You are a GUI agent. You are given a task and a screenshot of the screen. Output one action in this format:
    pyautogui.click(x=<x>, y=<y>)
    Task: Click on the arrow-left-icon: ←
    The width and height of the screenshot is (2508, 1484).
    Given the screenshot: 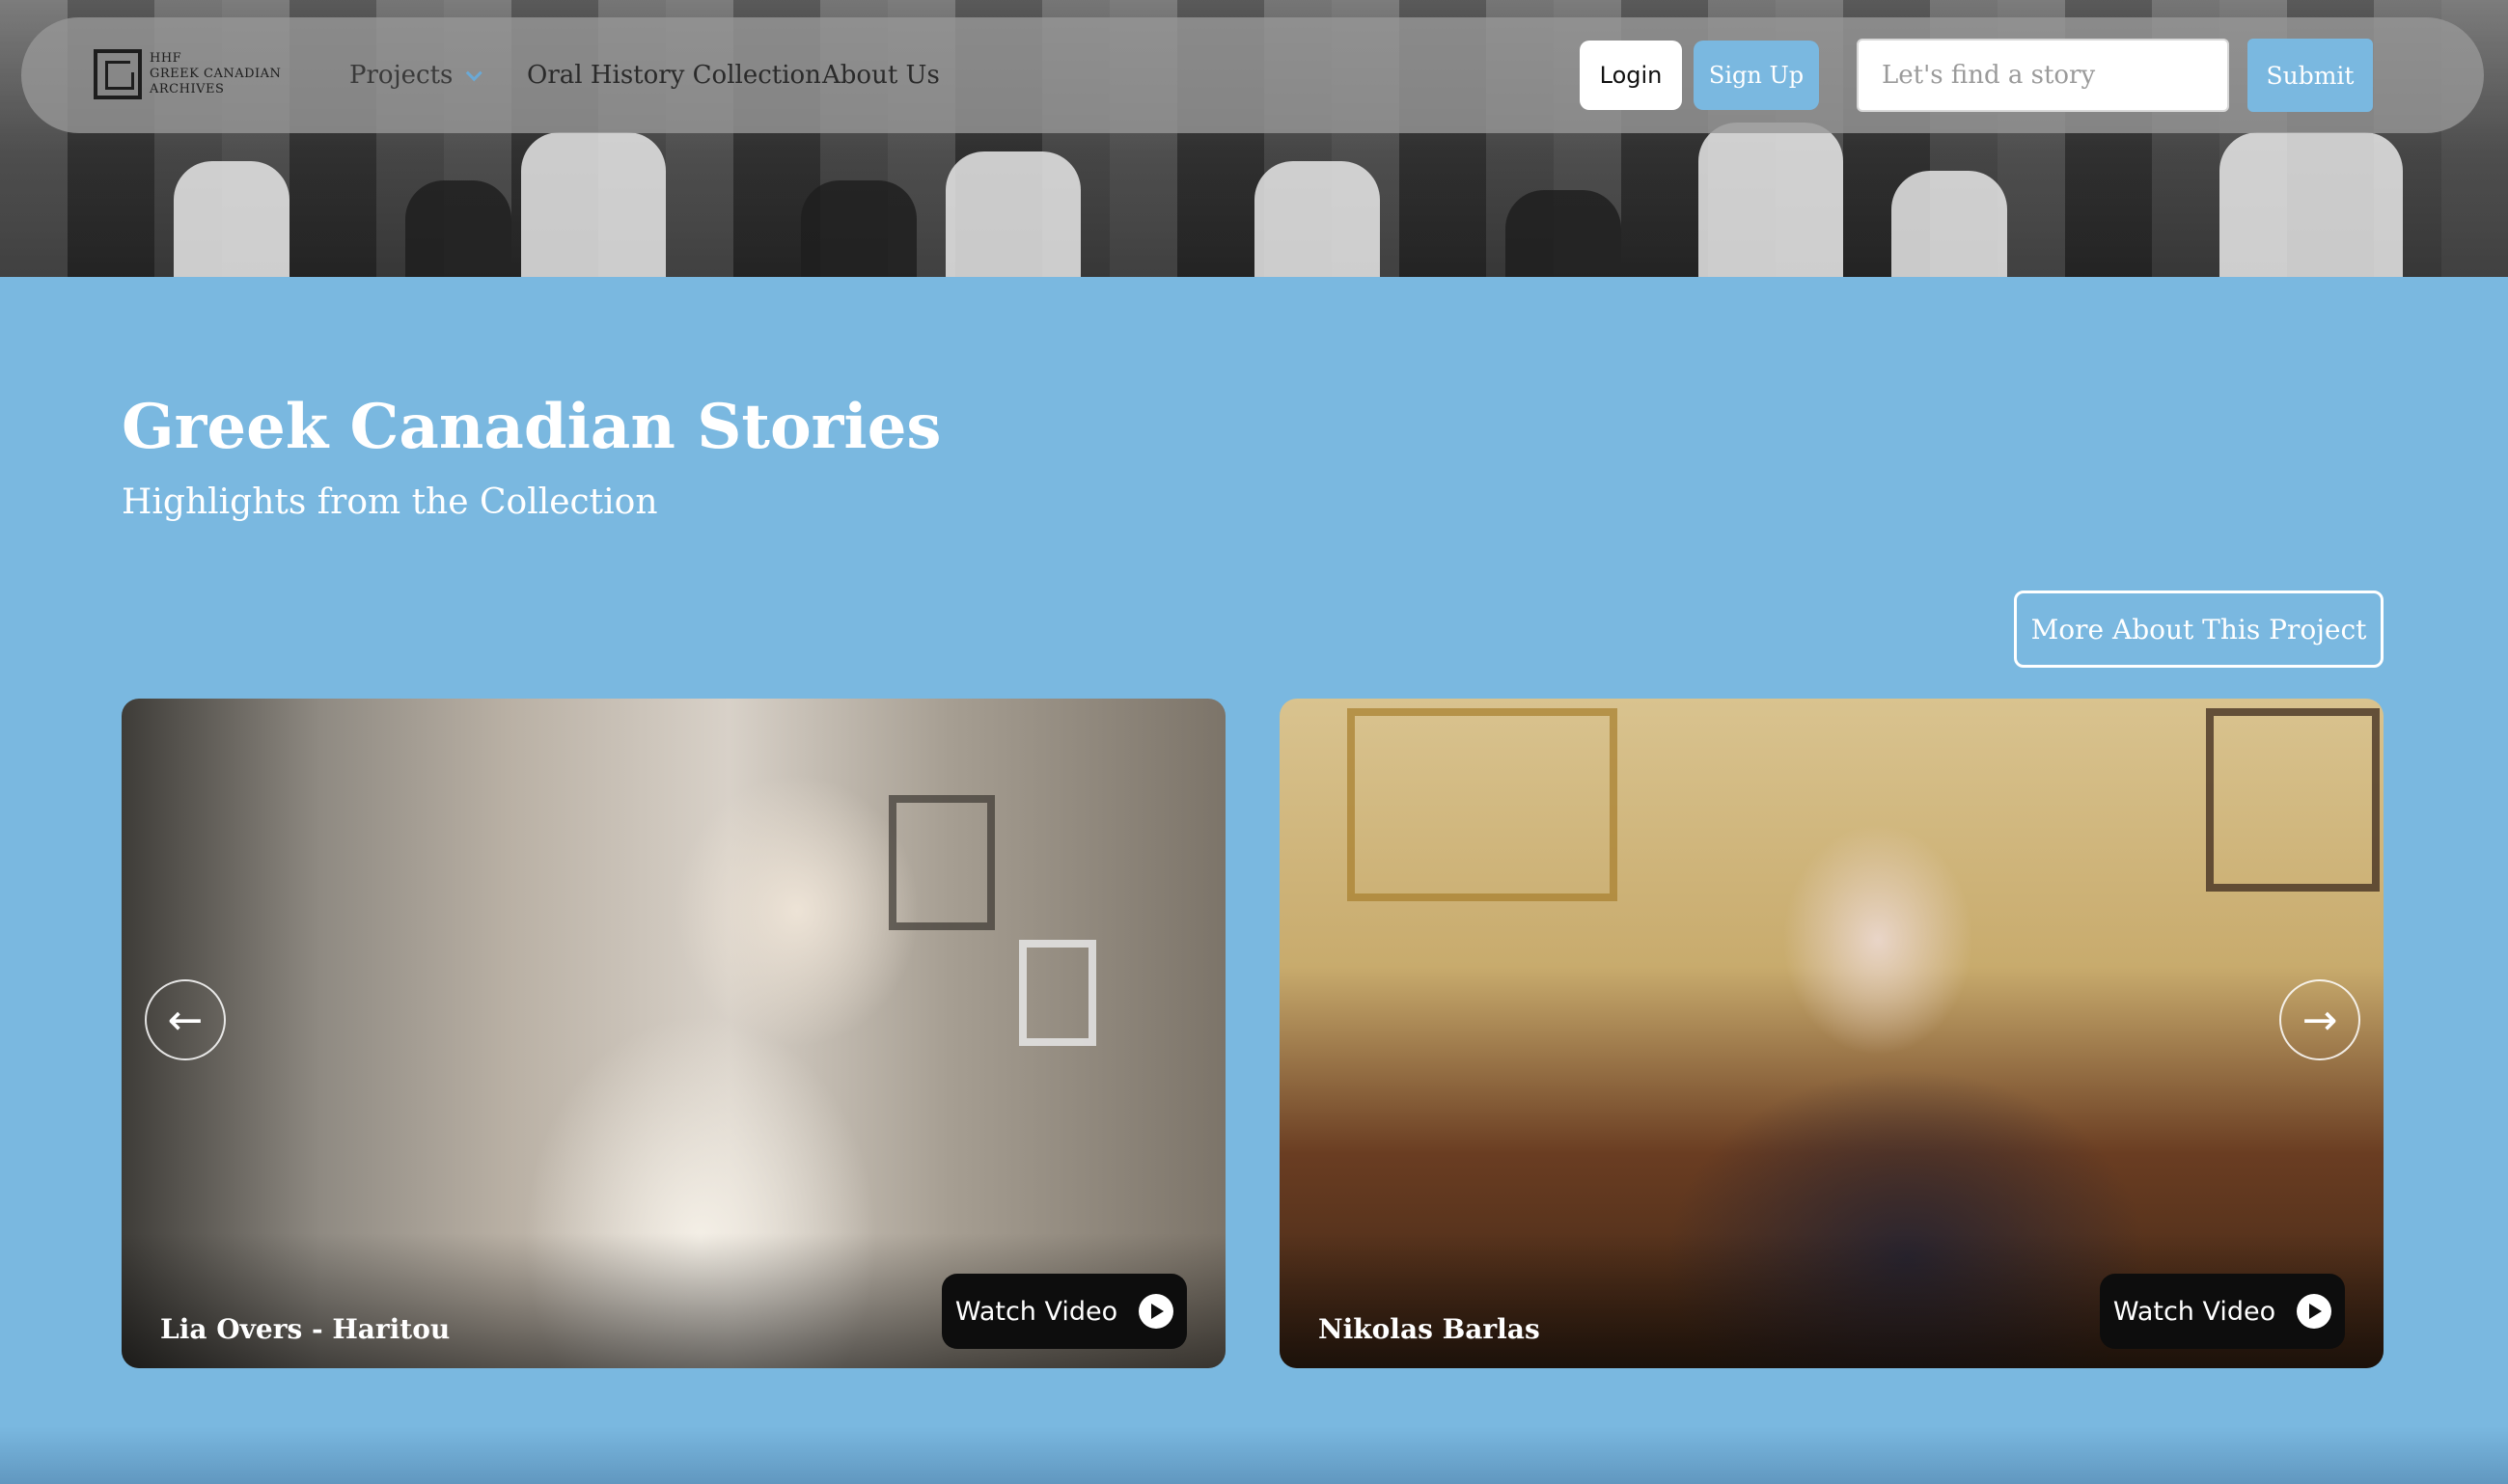 What is the action you would take?
    pyautogui.click(x=185, y=1019)
    